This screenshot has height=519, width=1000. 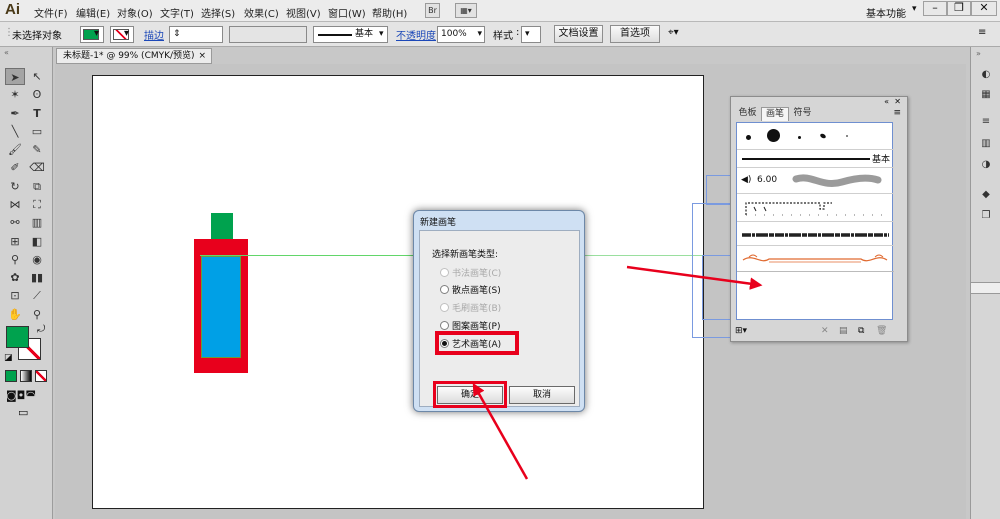 I want to click on fill-swatch, so click(x=17, y=337).